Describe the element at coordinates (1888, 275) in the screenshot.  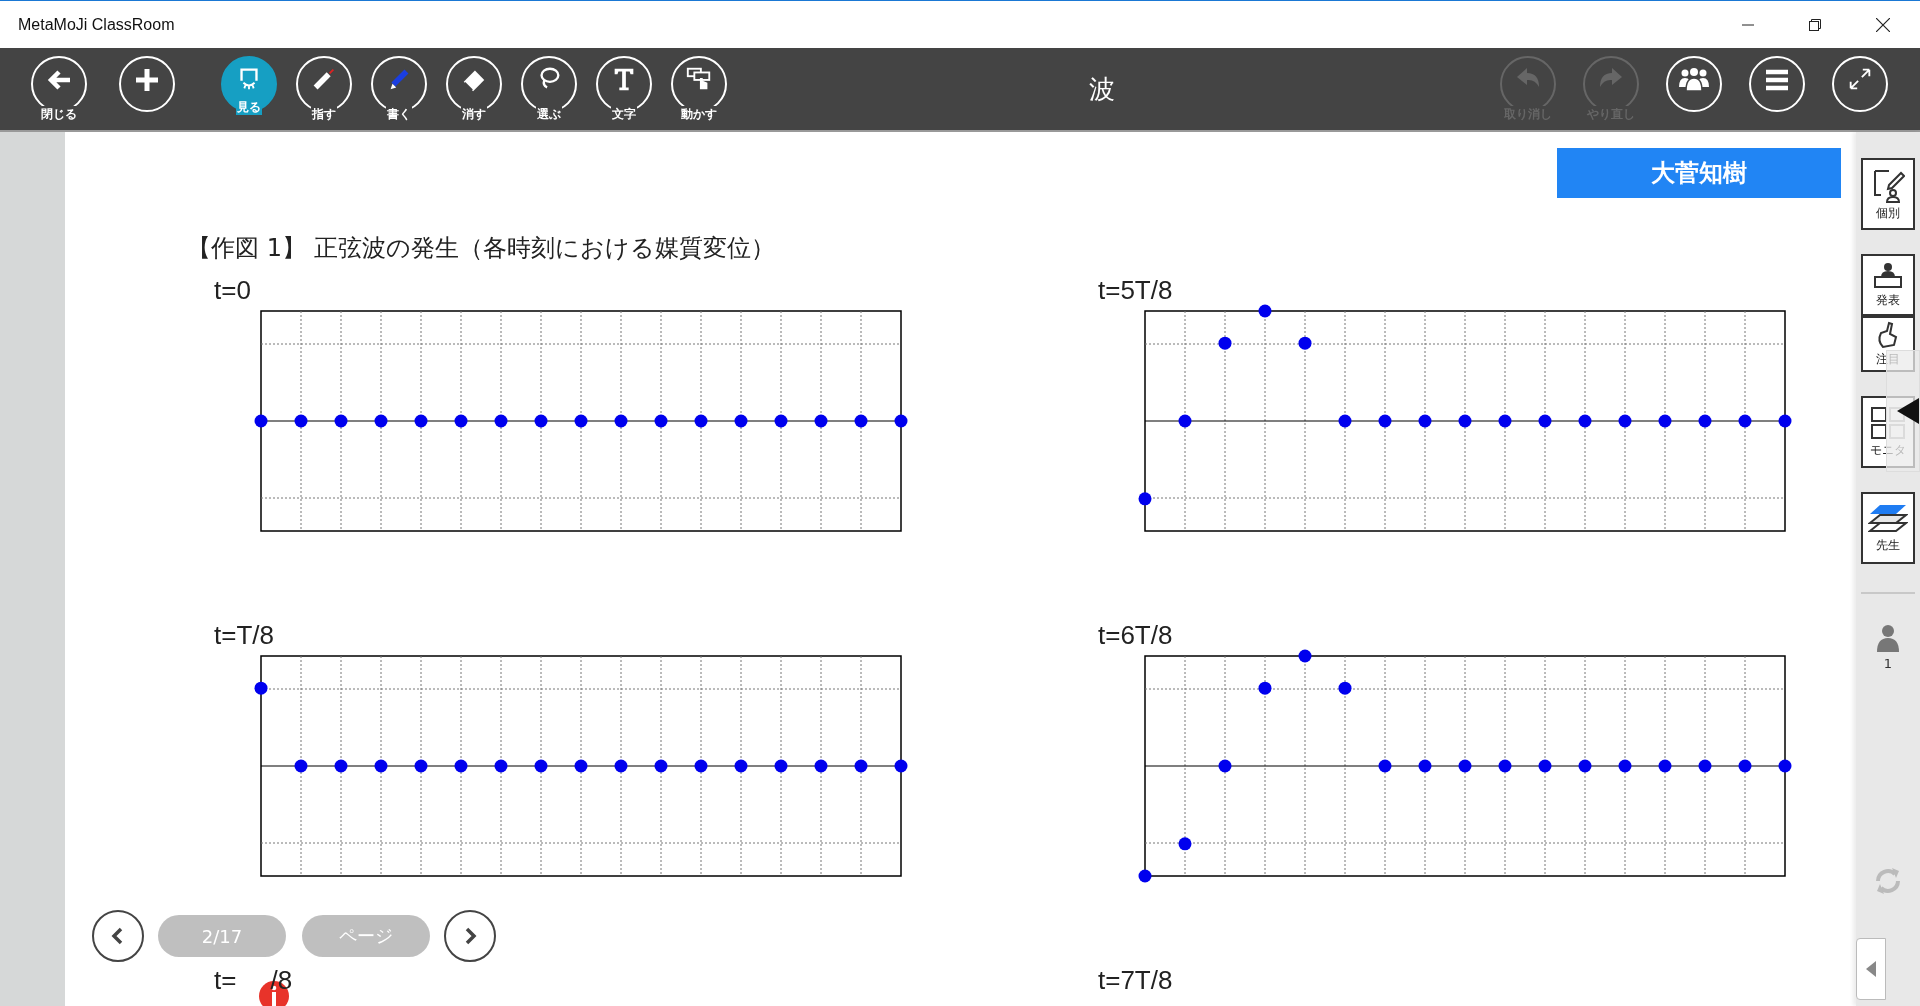
I see `presenter-icon` at that location.